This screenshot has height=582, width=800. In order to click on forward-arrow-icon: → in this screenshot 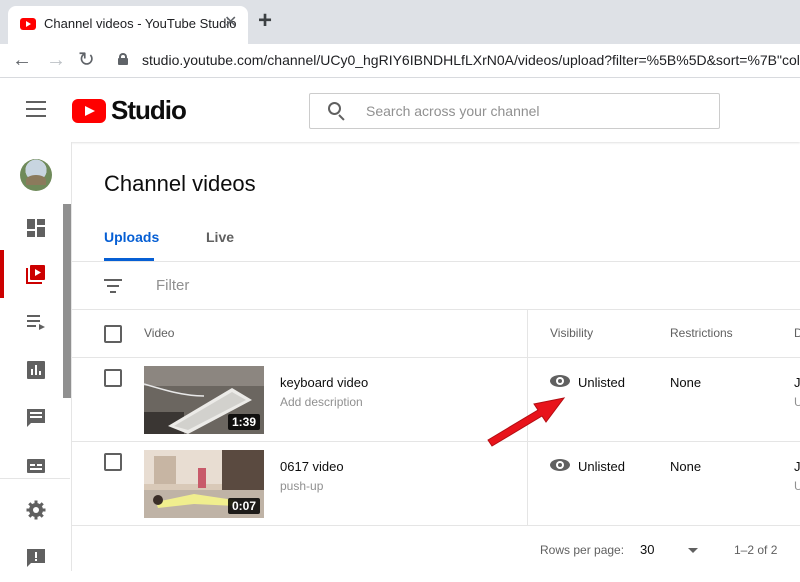, I will do `click(56, 60)`.